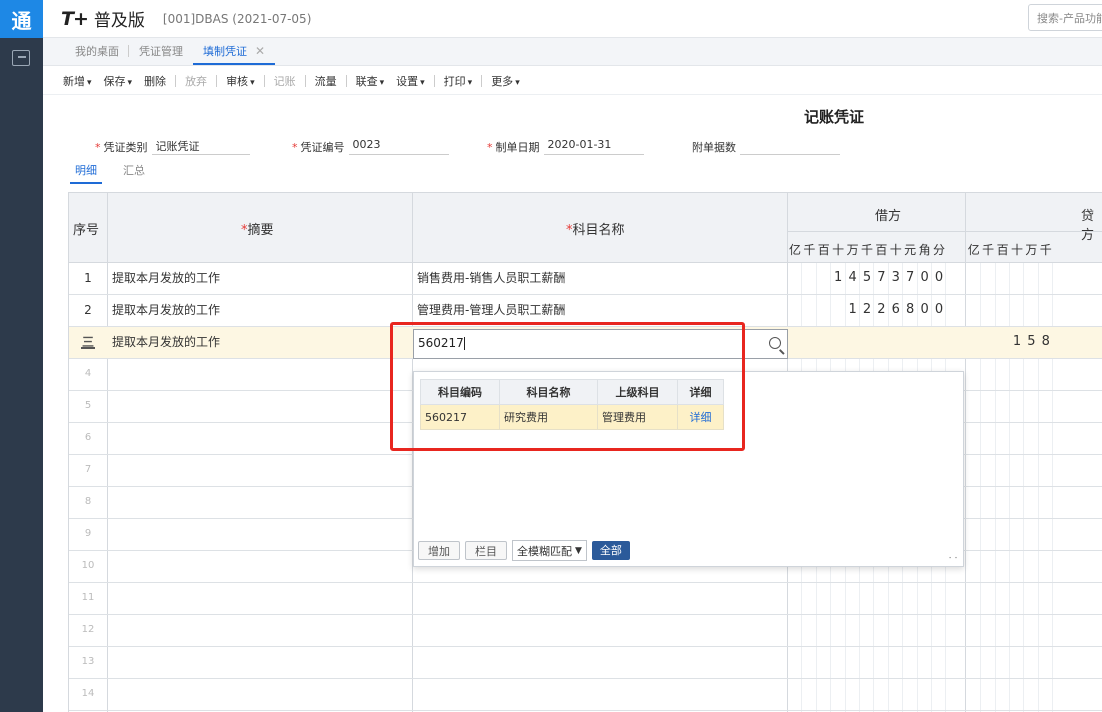 This screenshot has width=1102, height=712. I want to click on column-button: 栏目, so click(486, 550).